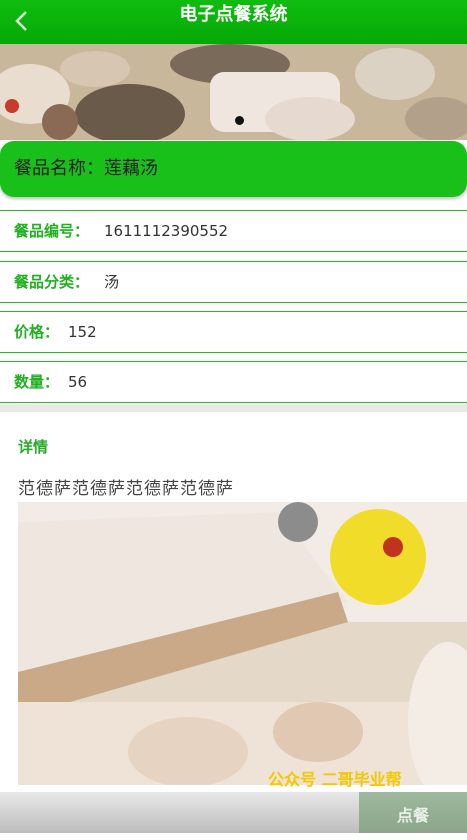  Describe the element at coordinates (233, 408) in the screenshot. I see `divider` at that location.